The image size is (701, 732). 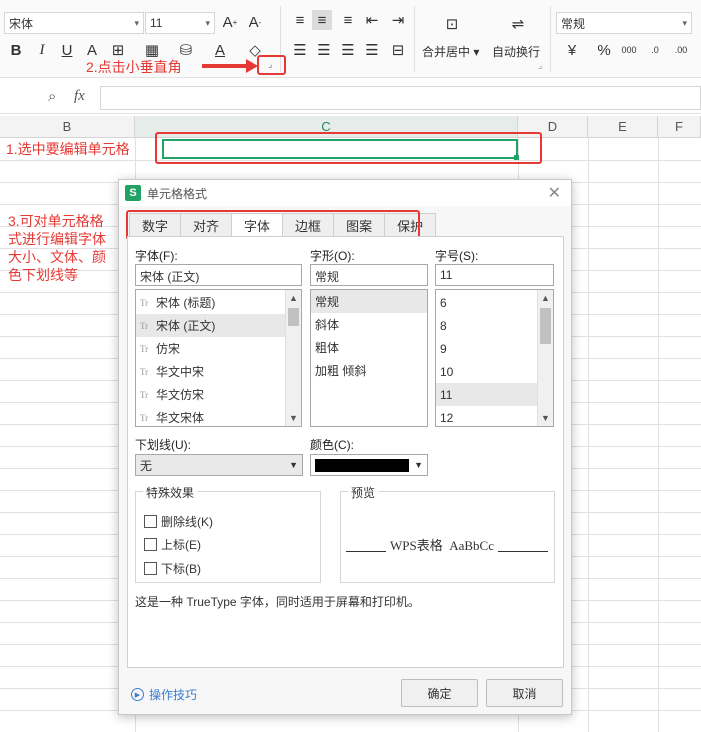 I want to click on cell-highlight-box, so click(x=348, y=148).